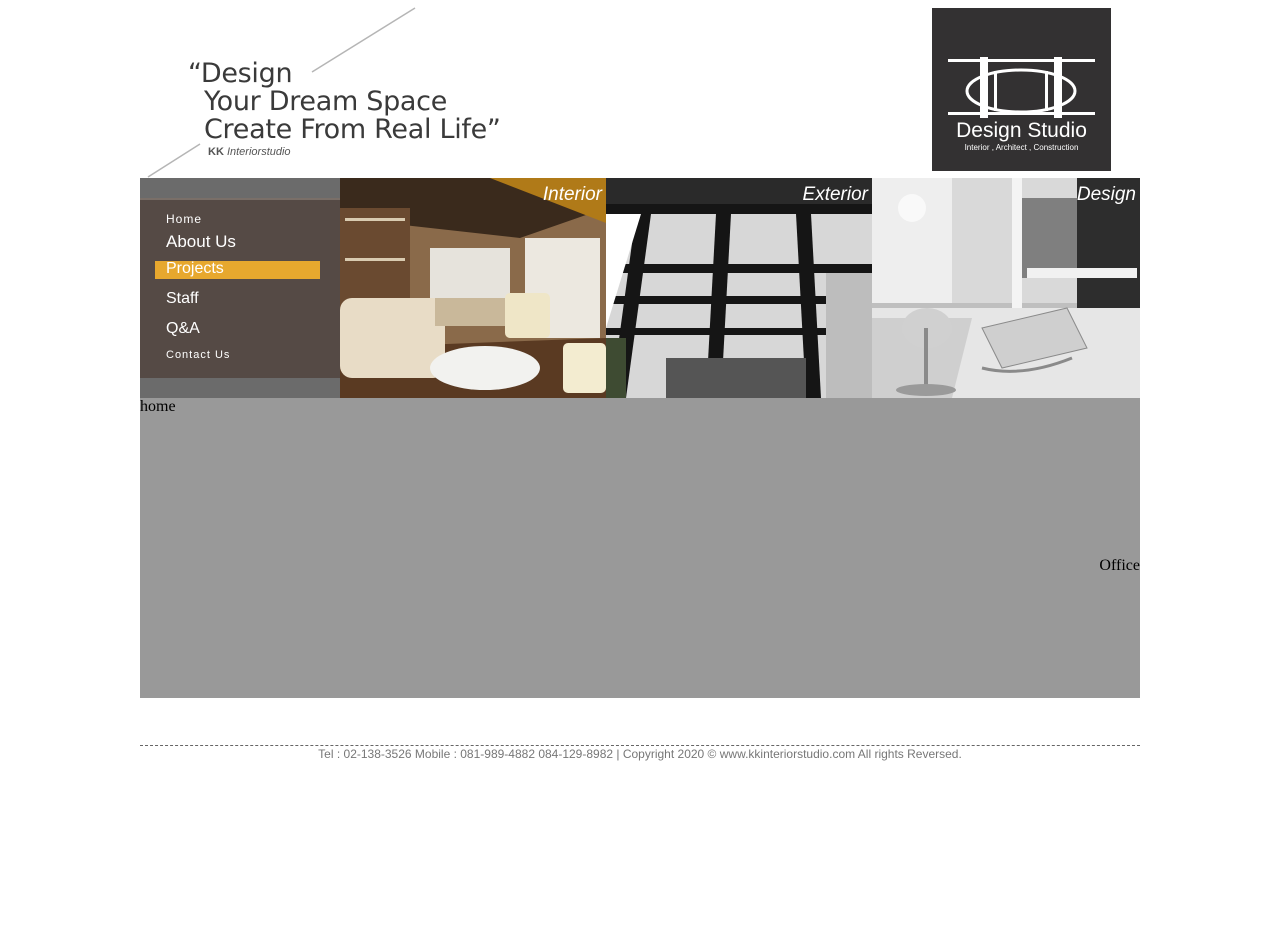  I want to click on slogan-brand-bold: KK, so click(216, 152).